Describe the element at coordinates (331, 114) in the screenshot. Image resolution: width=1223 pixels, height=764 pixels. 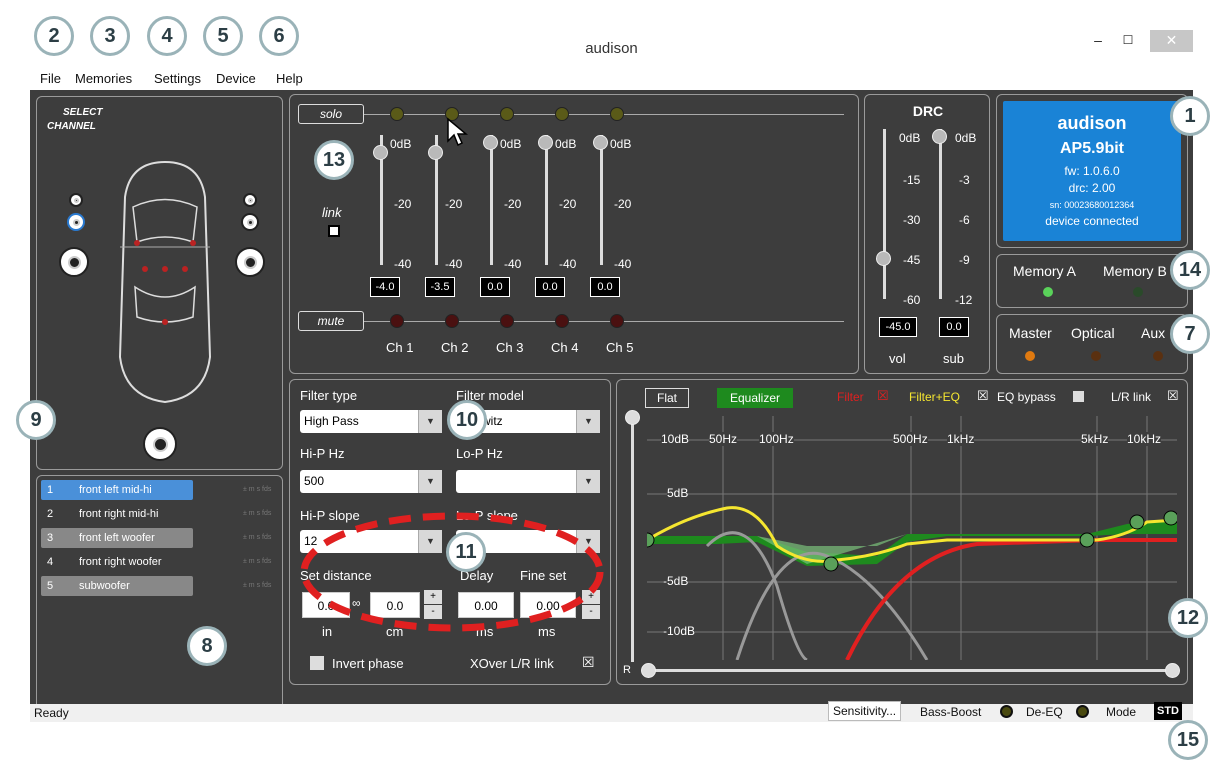
I see `solo-button: solo` at that location.